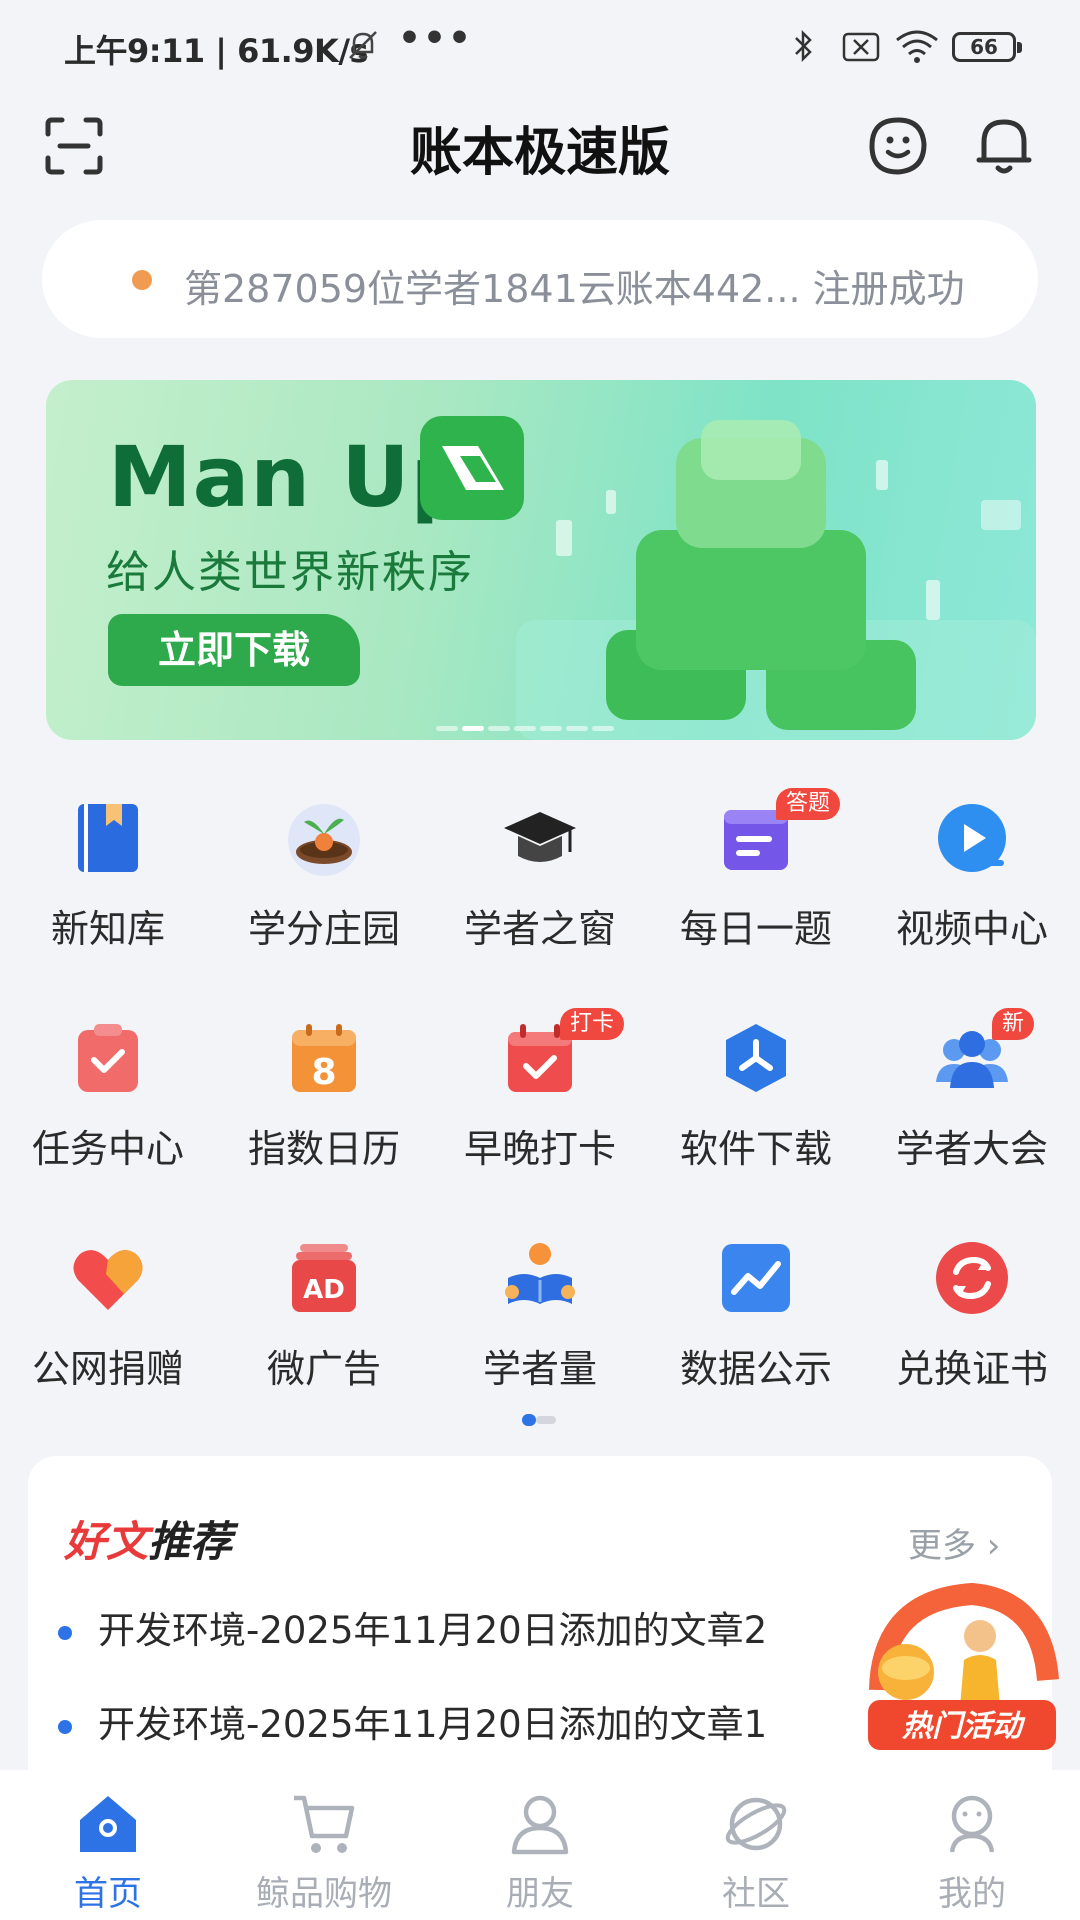 This screenshot has width=1080, height=1920. Describe the element at coordinates (972, 838) in the screenshot. I see `video-play-icon` at that location.